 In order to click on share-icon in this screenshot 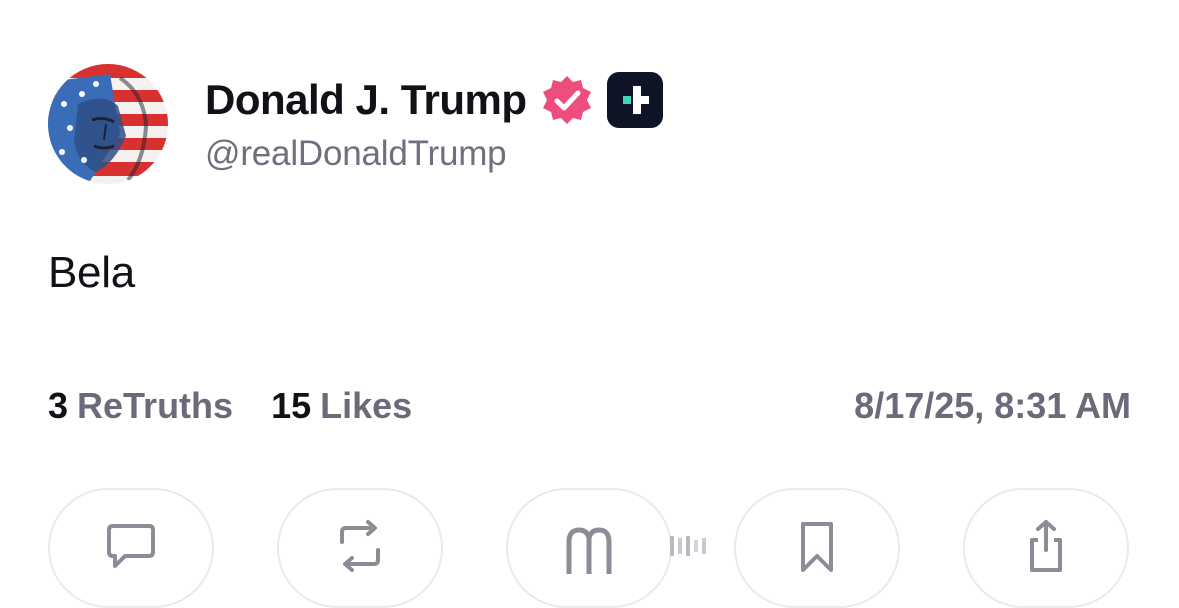, I will do `click(1046, 546)`.